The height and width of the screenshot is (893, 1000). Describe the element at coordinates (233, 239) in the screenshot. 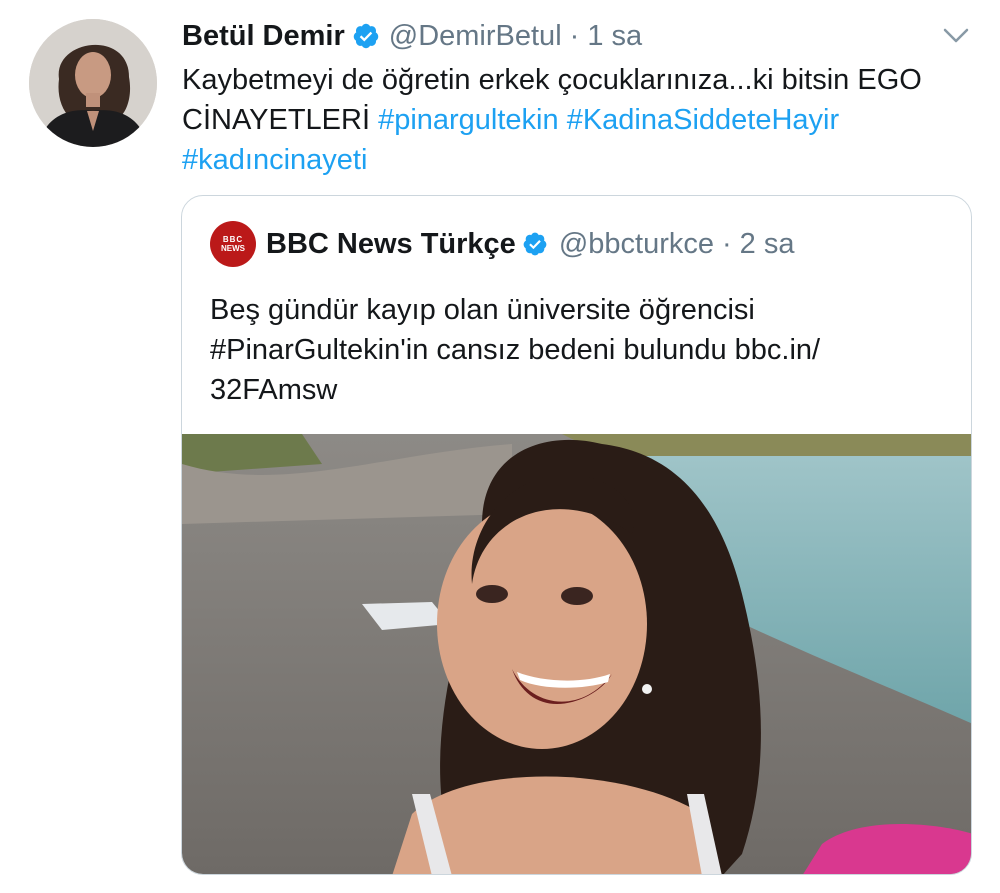

I see `logo-text: BBC` at that location.